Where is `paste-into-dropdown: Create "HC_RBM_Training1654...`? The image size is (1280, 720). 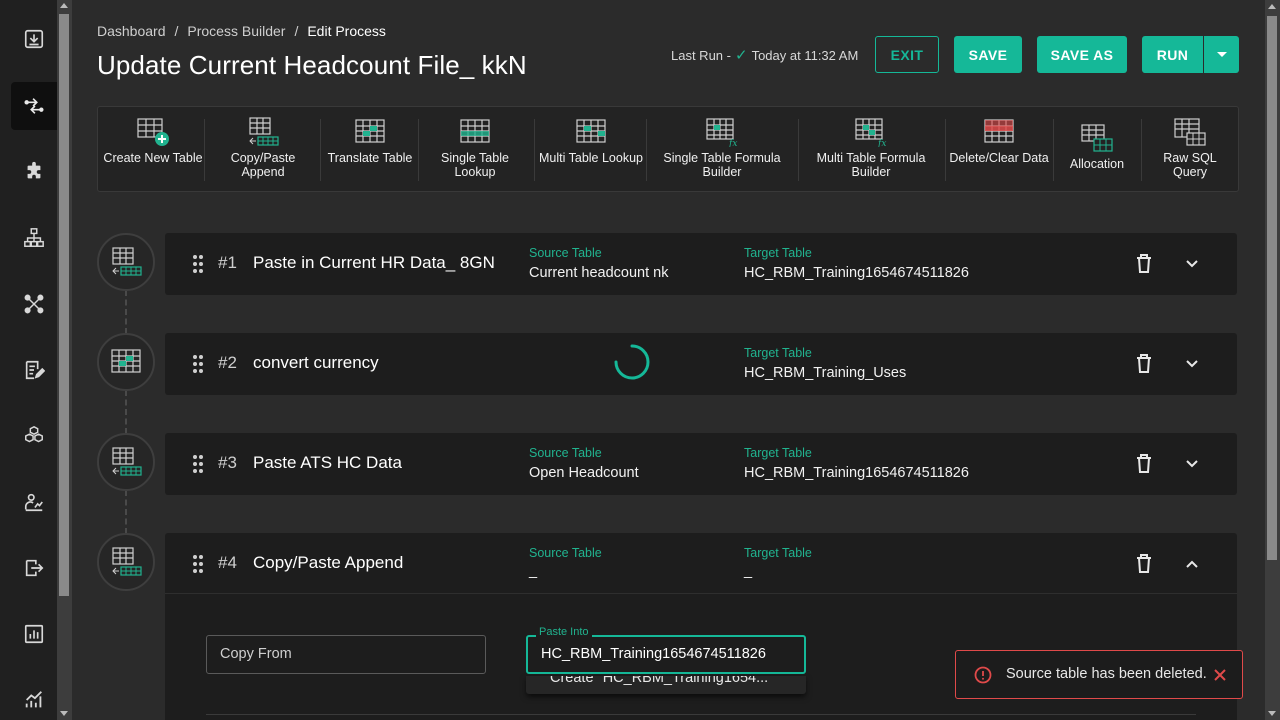
paste-into-dropdown: Create "HC_RBM_Training1654... is located at coordinates (666, 685).